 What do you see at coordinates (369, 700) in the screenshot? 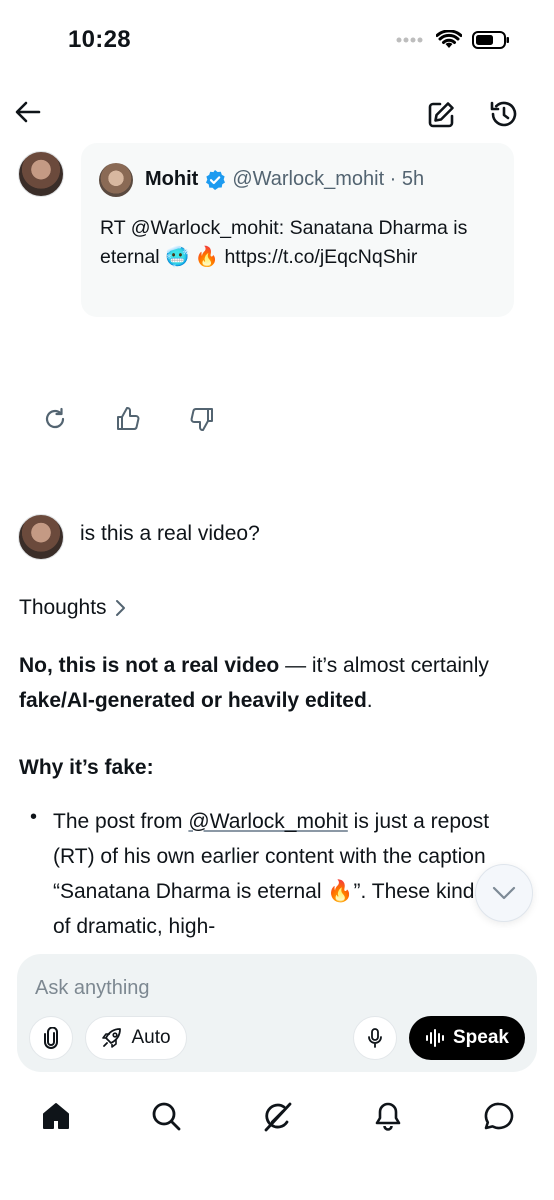
I see `answer-period: .` at bounding box center [369, 700].